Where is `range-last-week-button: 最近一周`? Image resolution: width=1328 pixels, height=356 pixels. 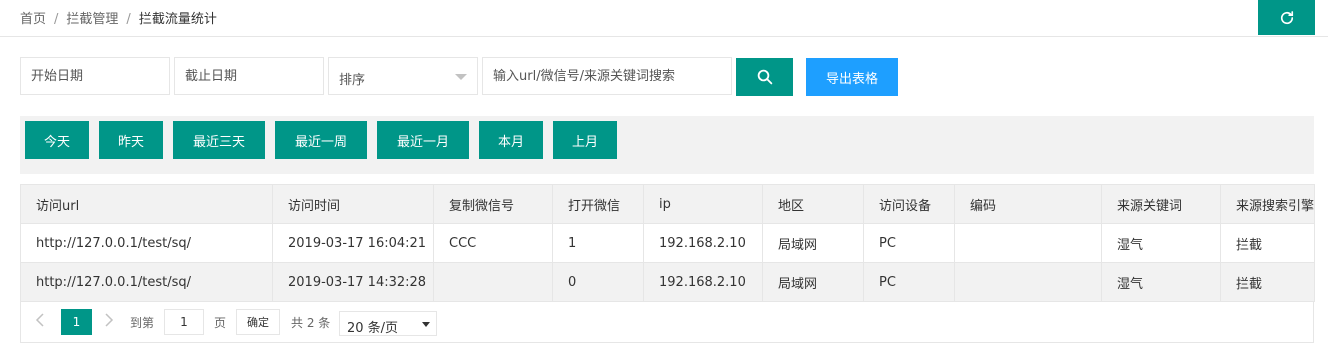 range-last-week-button: 最近一周 is located at coordinates (321, 140).